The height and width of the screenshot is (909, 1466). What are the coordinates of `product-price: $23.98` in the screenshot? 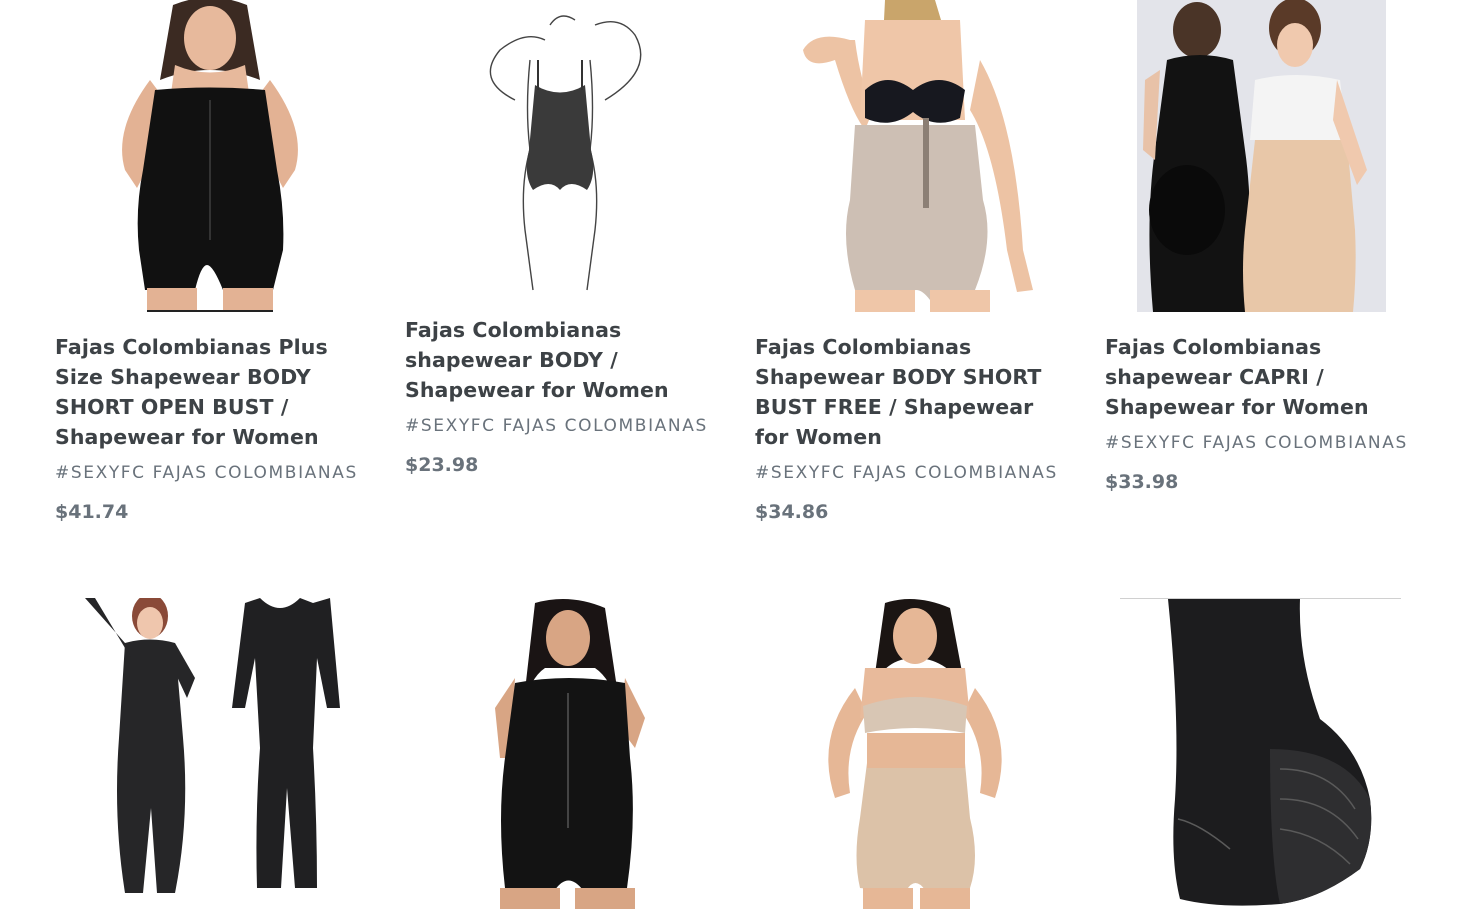 It's located at (442, 465).